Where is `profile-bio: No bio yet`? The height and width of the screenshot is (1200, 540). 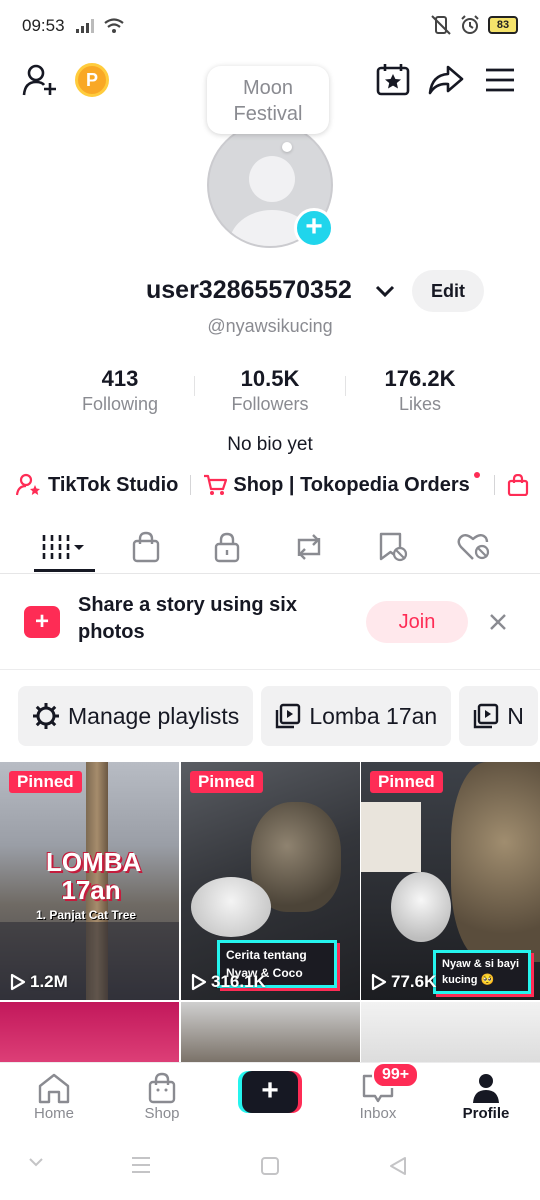 profile-bio: No bio yet is located at coordinates (270, 445).